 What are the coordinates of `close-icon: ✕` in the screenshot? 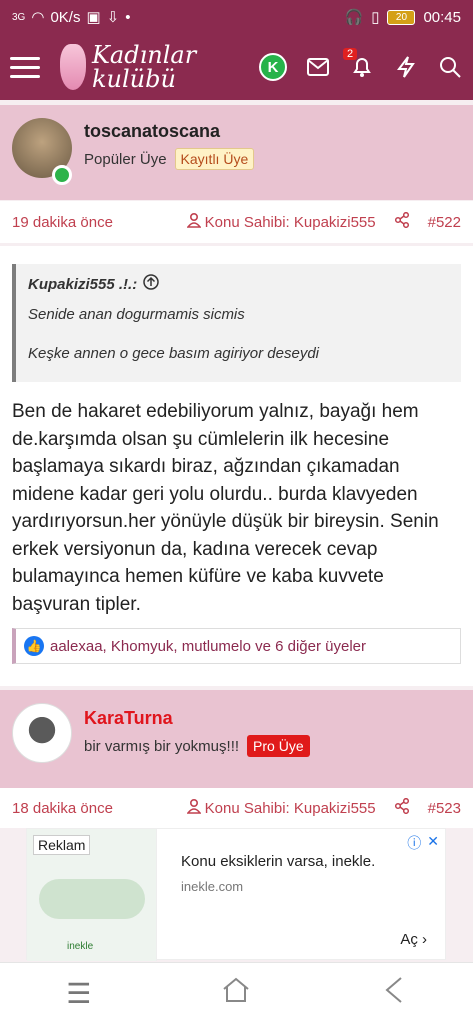 It's located at (433, 843).